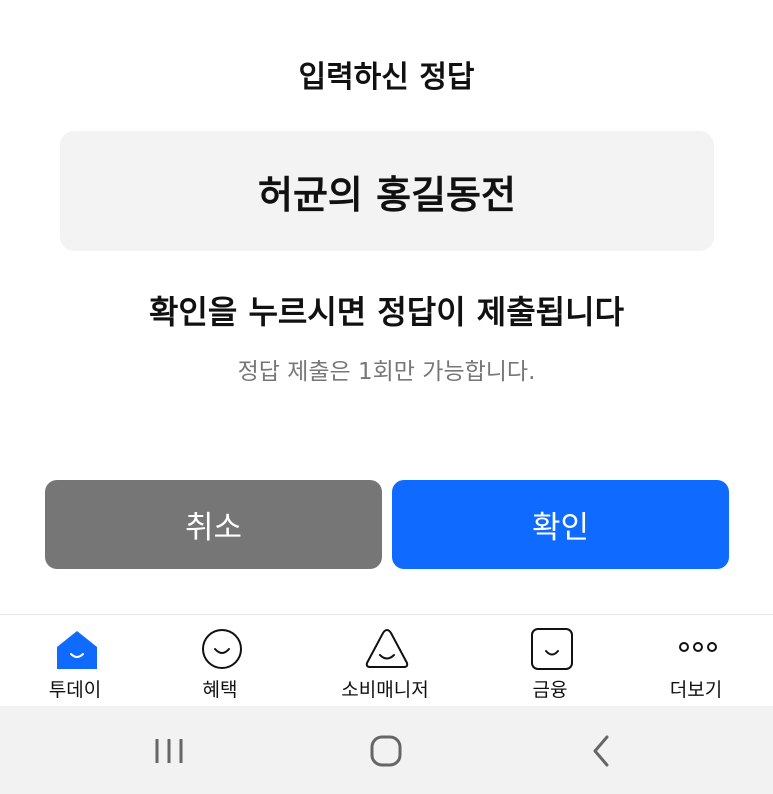 This screenshot has height=794, width=773. What do you see at coordinates (75, 690) in the screenshot?
I see `nav-label: 투데이` at bounding box center [75, 690].